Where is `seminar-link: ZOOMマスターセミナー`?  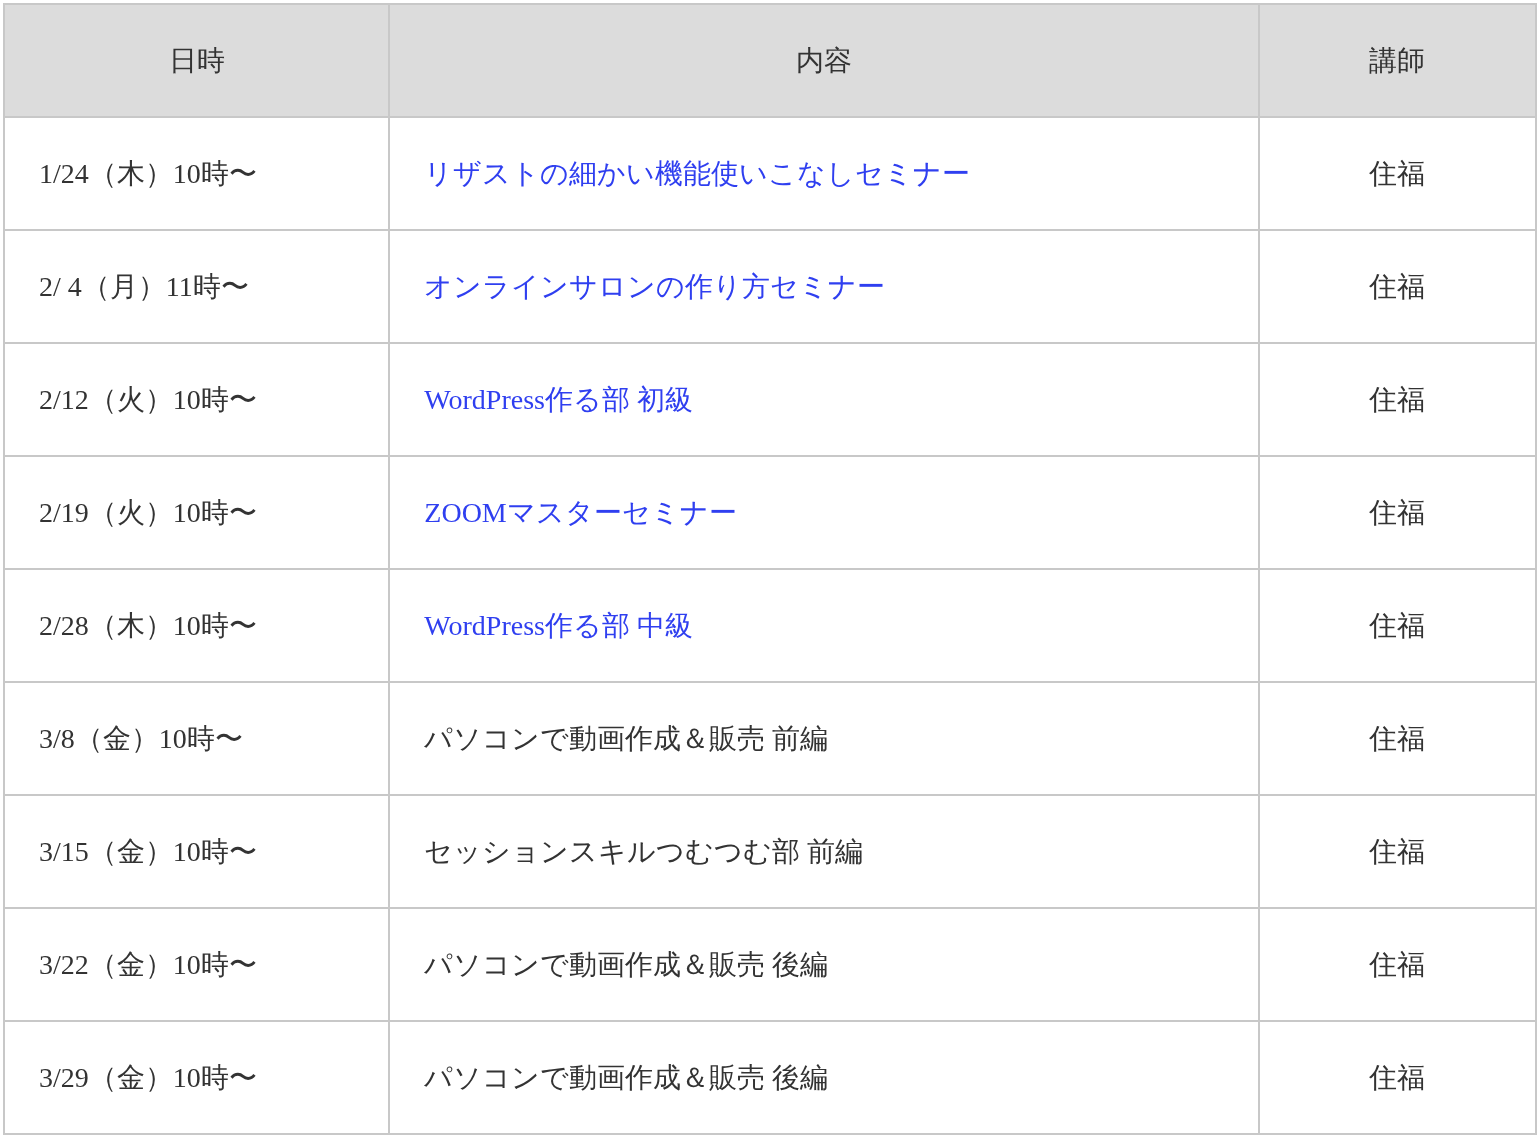 seminar-link: ZOOMマスターセミナー is located at coordinates (580, 512).